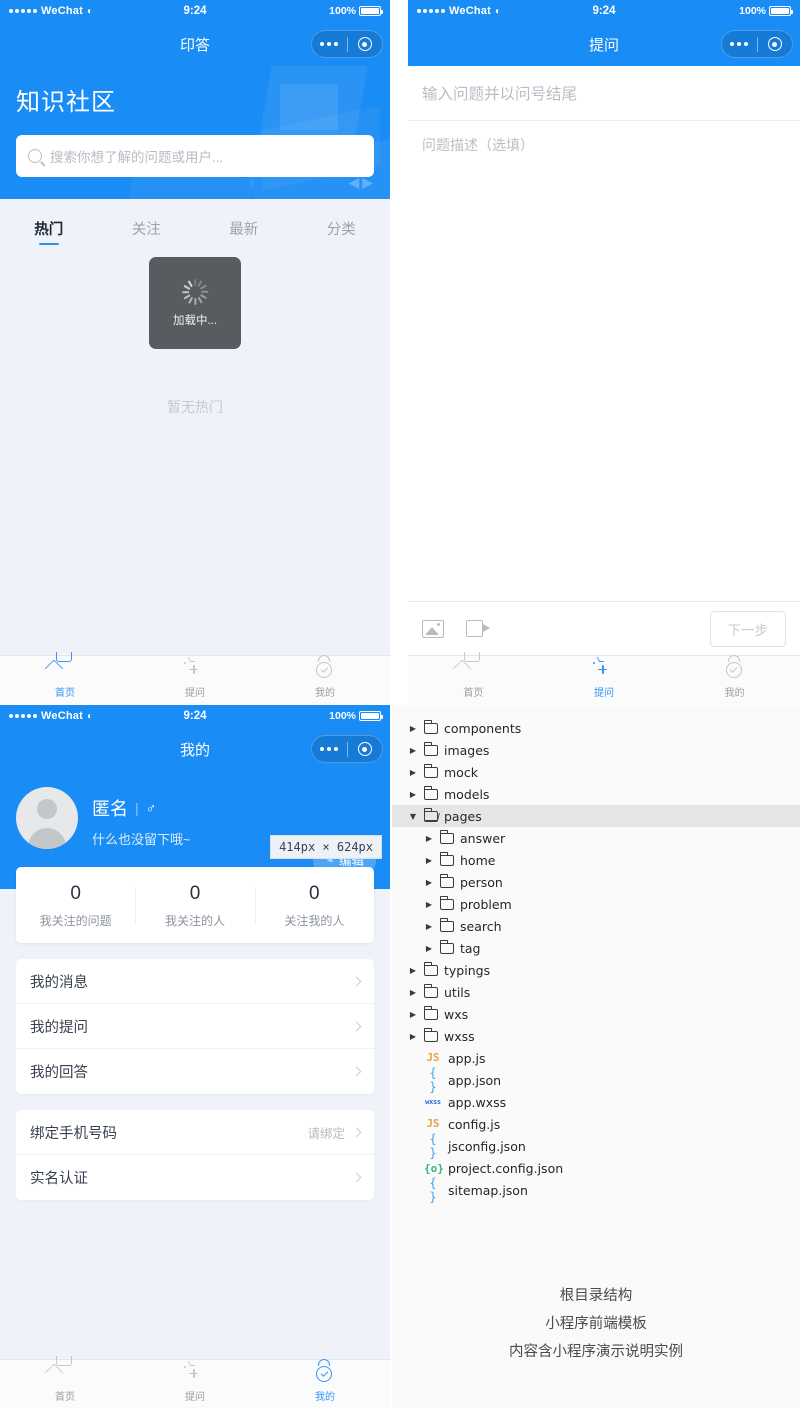  I want to click on stat-value: 0, so click(75, 893).